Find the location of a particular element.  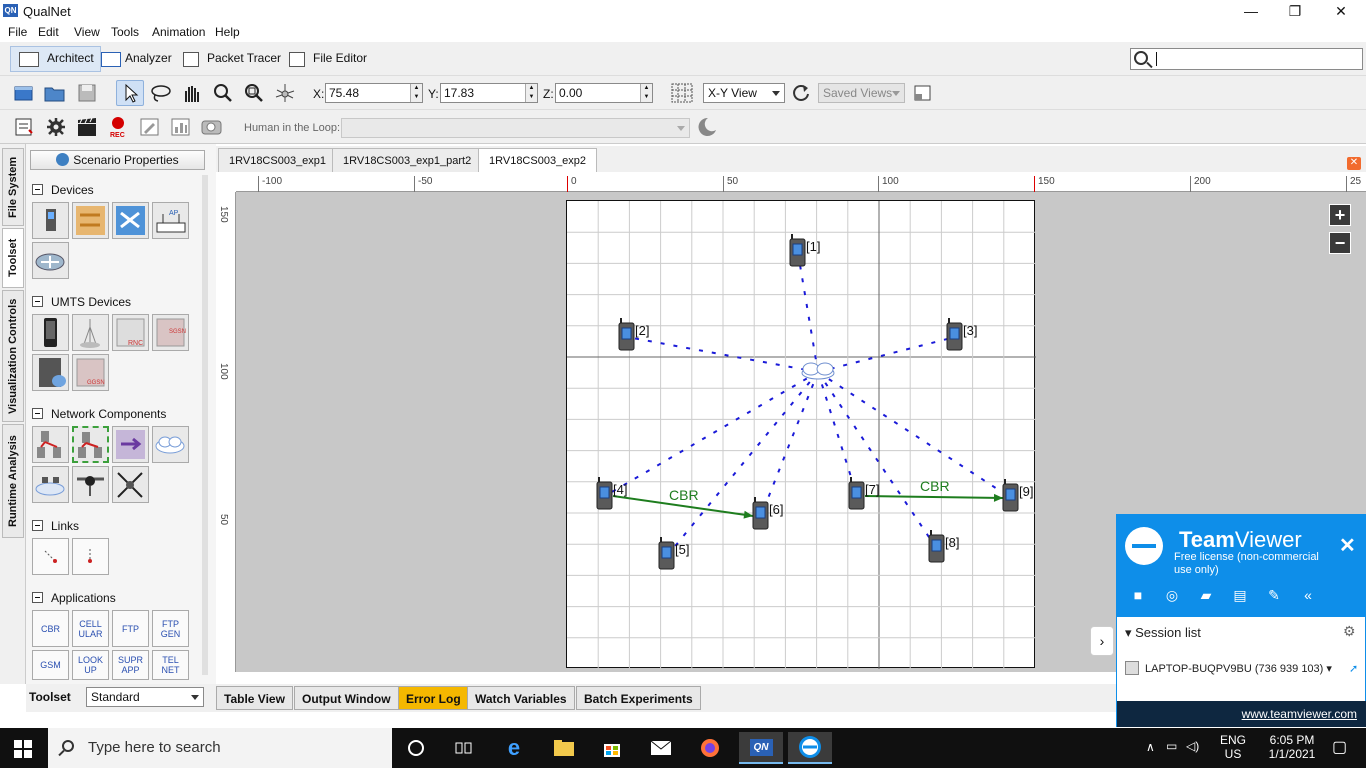

network-tool-hierarchy is located at coordinates (50, 444).